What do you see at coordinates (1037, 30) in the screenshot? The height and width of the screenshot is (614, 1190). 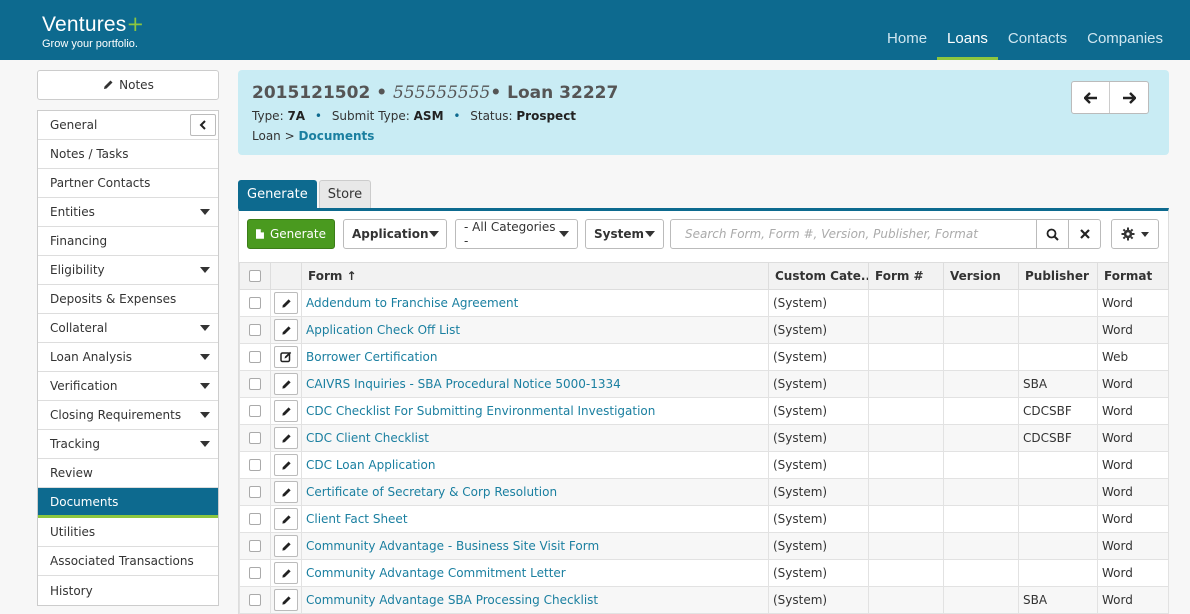 I see `nav-contacts: Contacts` at bounding box center [1037, 30].